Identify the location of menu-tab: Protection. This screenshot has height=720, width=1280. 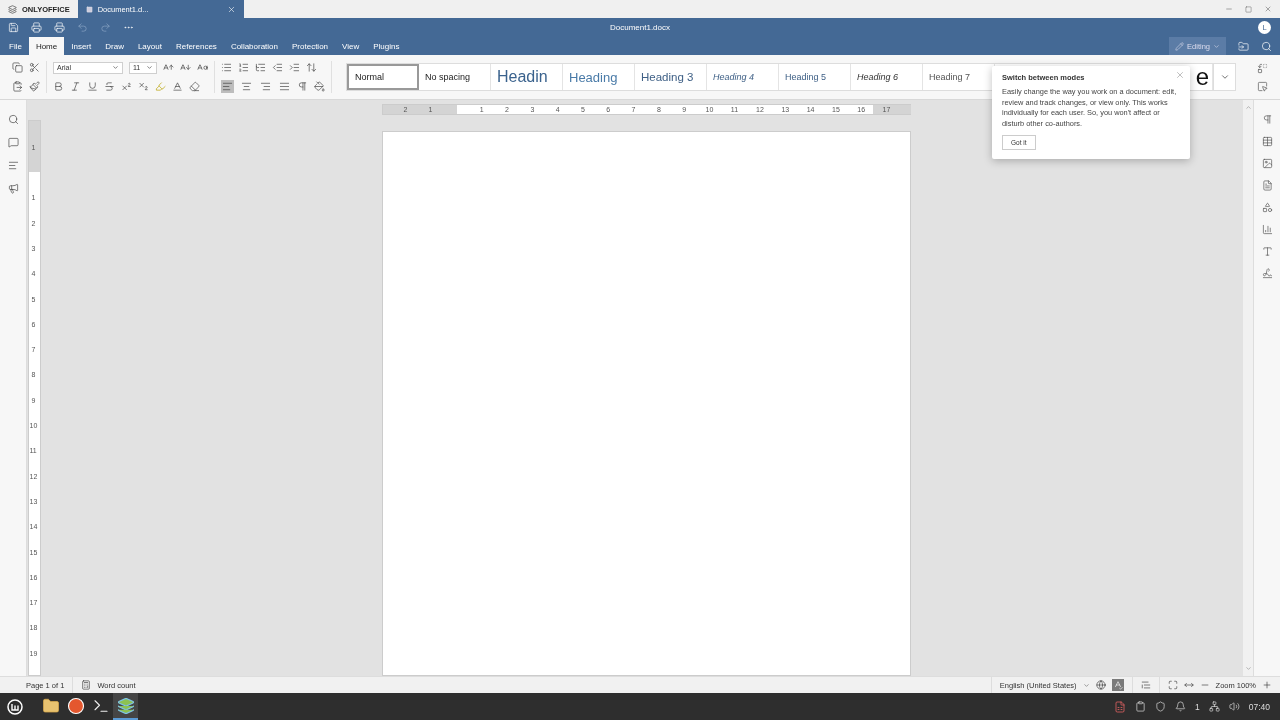
(310, 46).